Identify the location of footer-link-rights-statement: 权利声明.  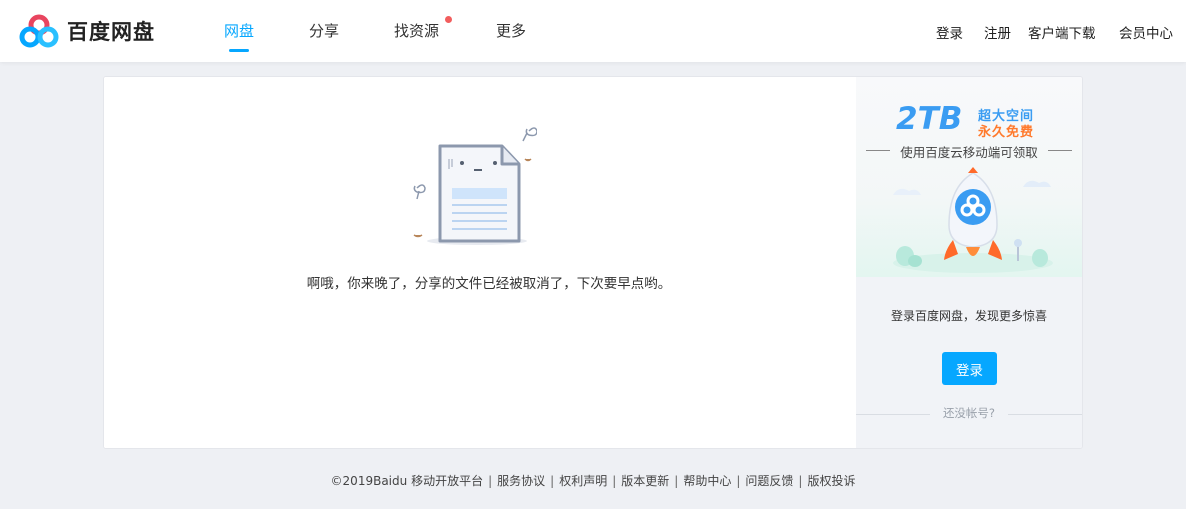
(583, 481).